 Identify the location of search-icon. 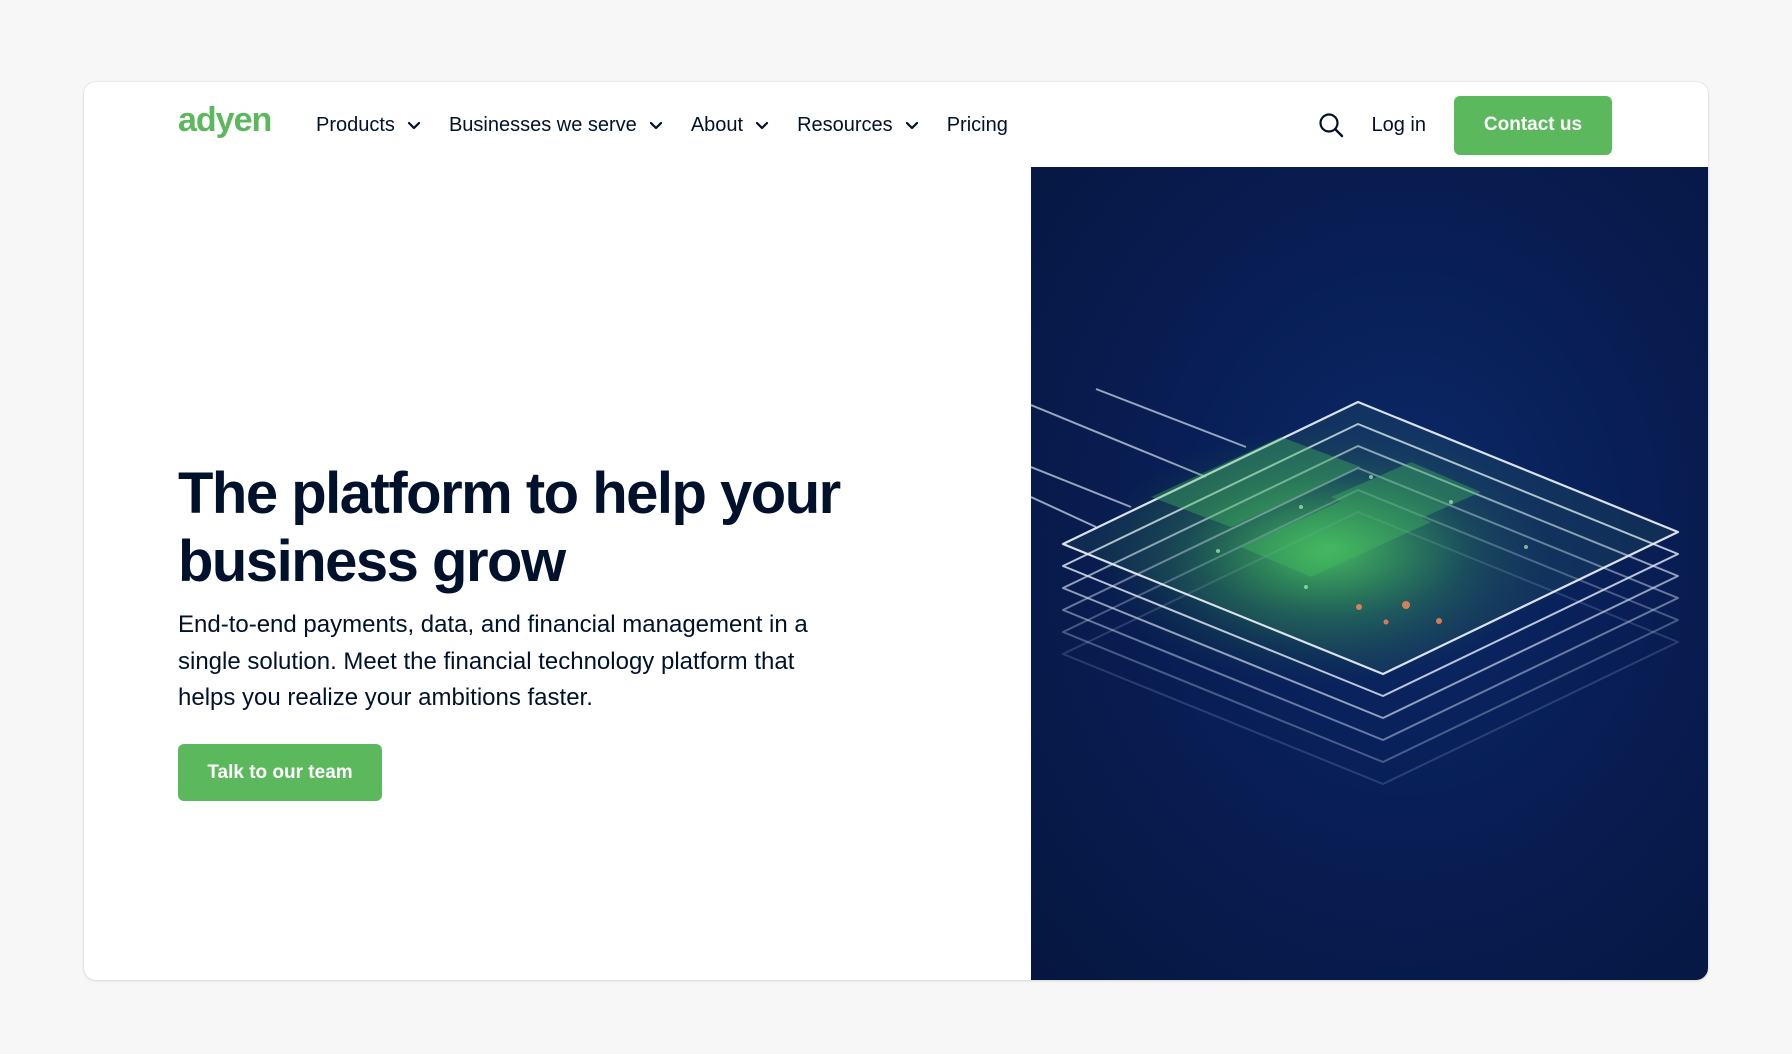
(1330, 125).